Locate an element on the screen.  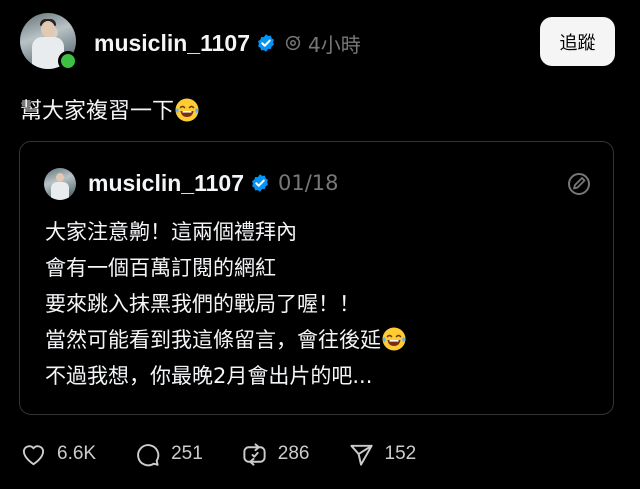
quoted-post-date: 01/18 is located at coordinates (308, 183).